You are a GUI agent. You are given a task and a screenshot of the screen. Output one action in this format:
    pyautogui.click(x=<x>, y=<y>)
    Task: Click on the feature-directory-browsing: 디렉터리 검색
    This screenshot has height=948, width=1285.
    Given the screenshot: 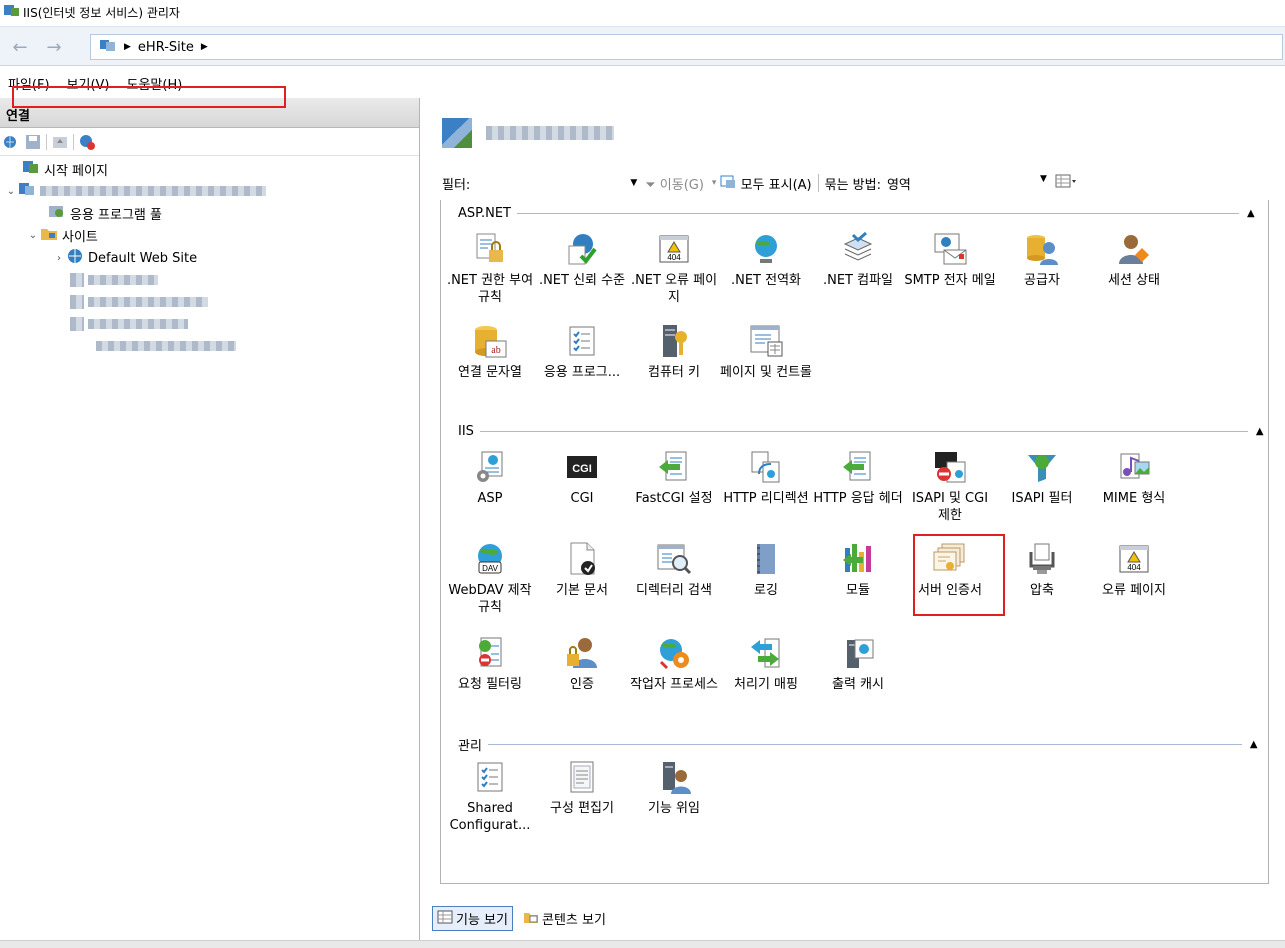 What is the action you would take?
    pyautogui.click(x=674, y=569)
    